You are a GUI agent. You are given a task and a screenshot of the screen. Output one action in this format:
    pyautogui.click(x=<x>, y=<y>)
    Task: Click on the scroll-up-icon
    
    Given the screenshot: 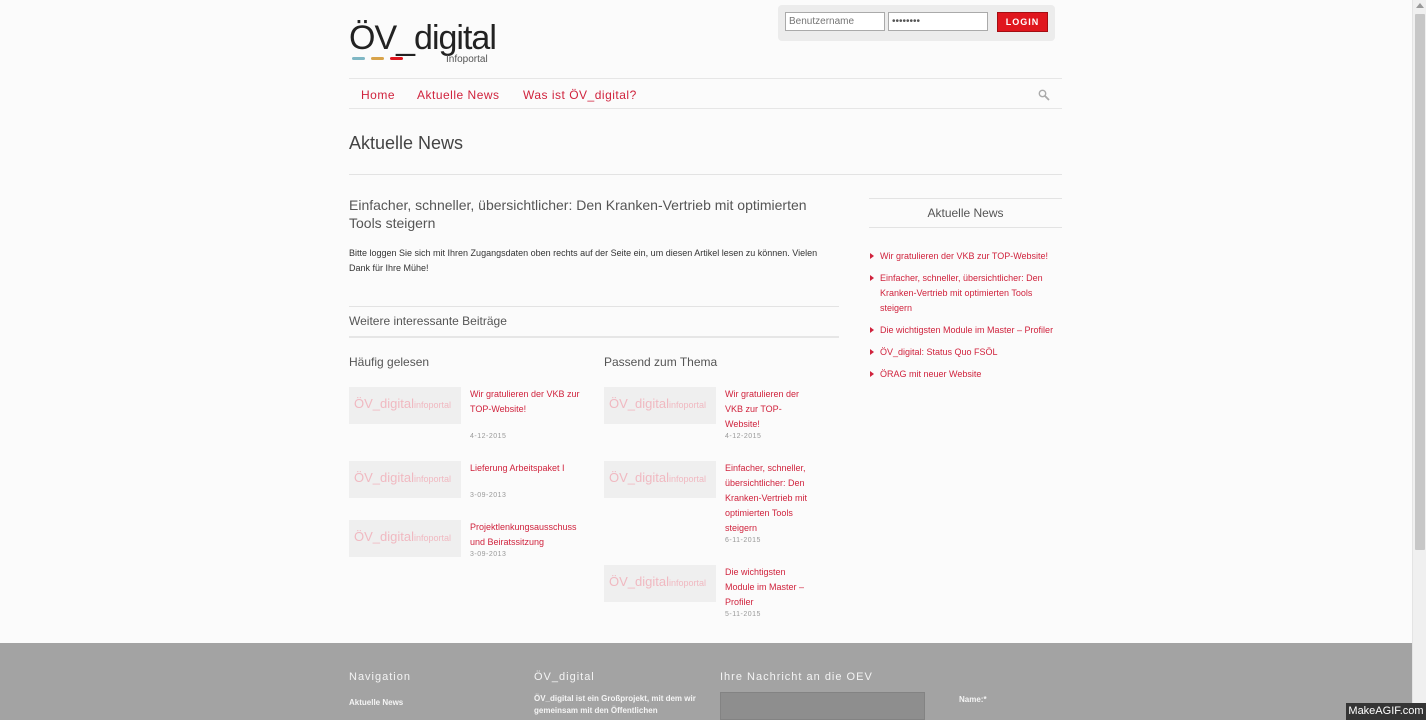 What is the action you would take?
    pyautogui.click(x=1420, y=5)
    